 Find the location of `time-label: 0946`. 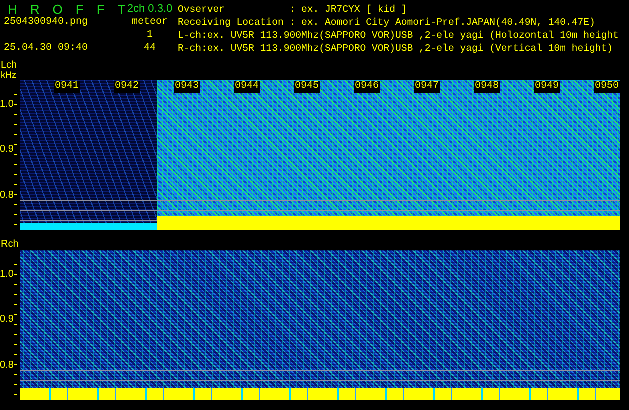

time-label: 0946 is located at coordinates (367, 87).